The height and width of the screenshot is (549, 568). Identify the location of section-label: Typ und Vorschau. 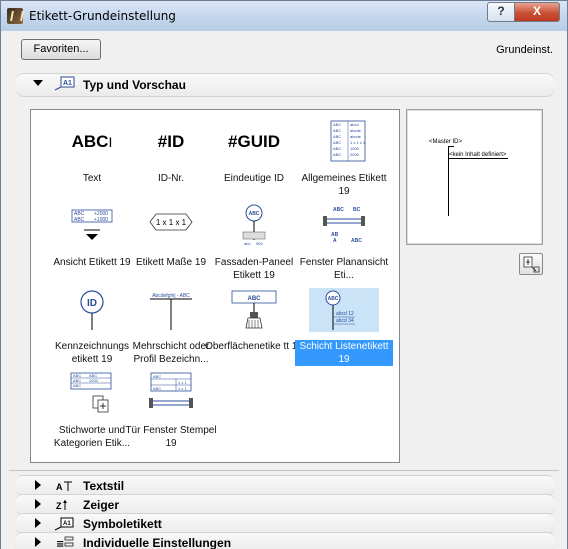
(134, 85).